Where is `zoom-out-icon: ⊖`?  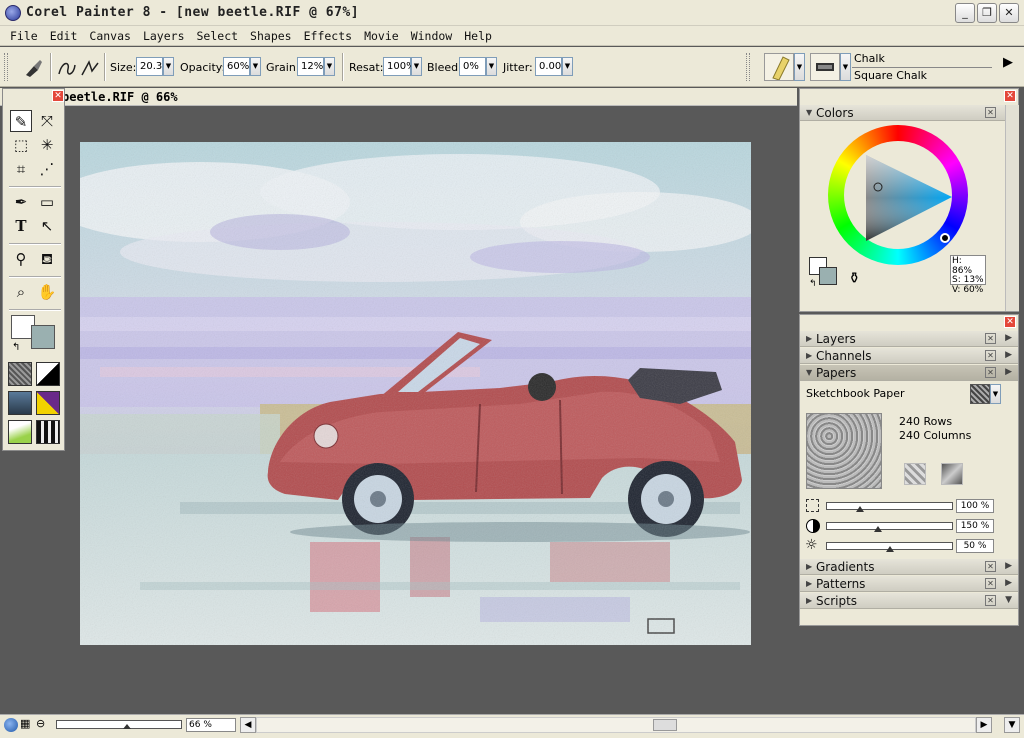 zoom-out-icon: ⊖ is located at coordinates (40, 723).